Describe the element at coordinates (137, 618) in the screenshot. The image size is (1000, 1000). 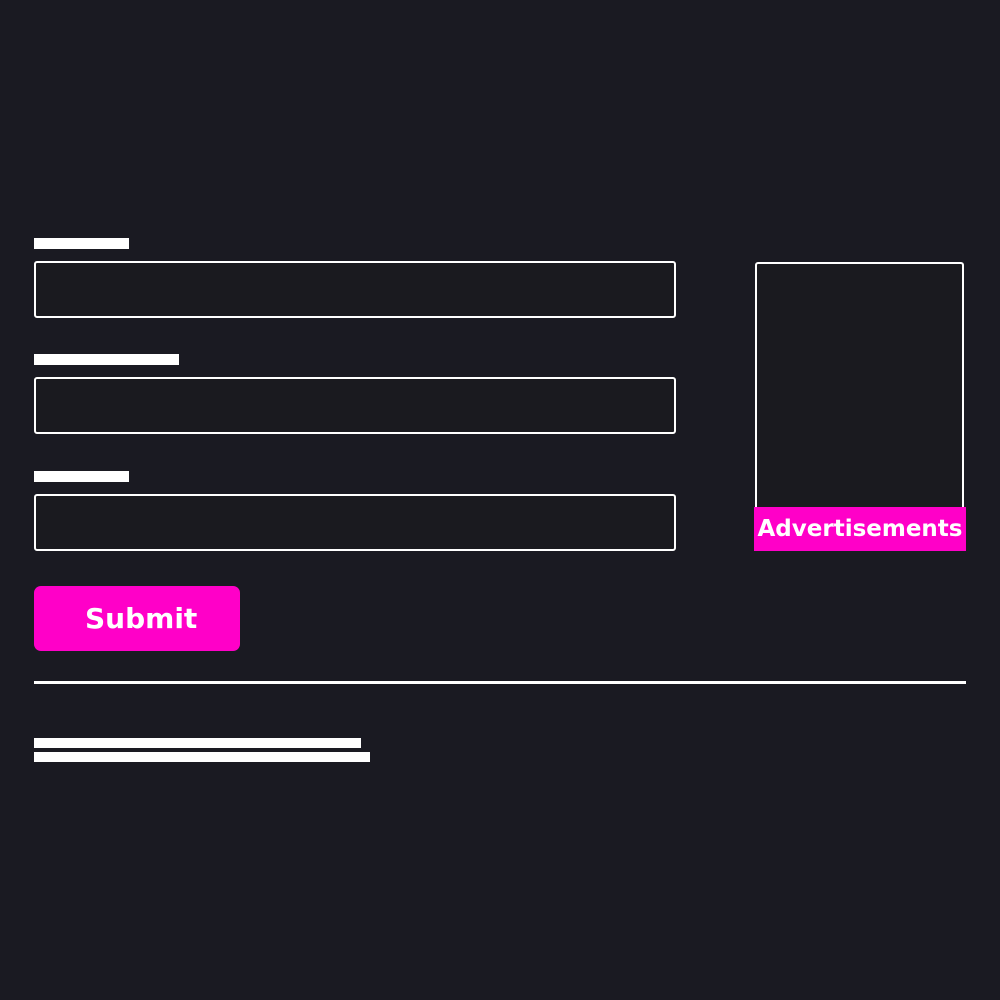
I see `submit-button: Submit` at that location.